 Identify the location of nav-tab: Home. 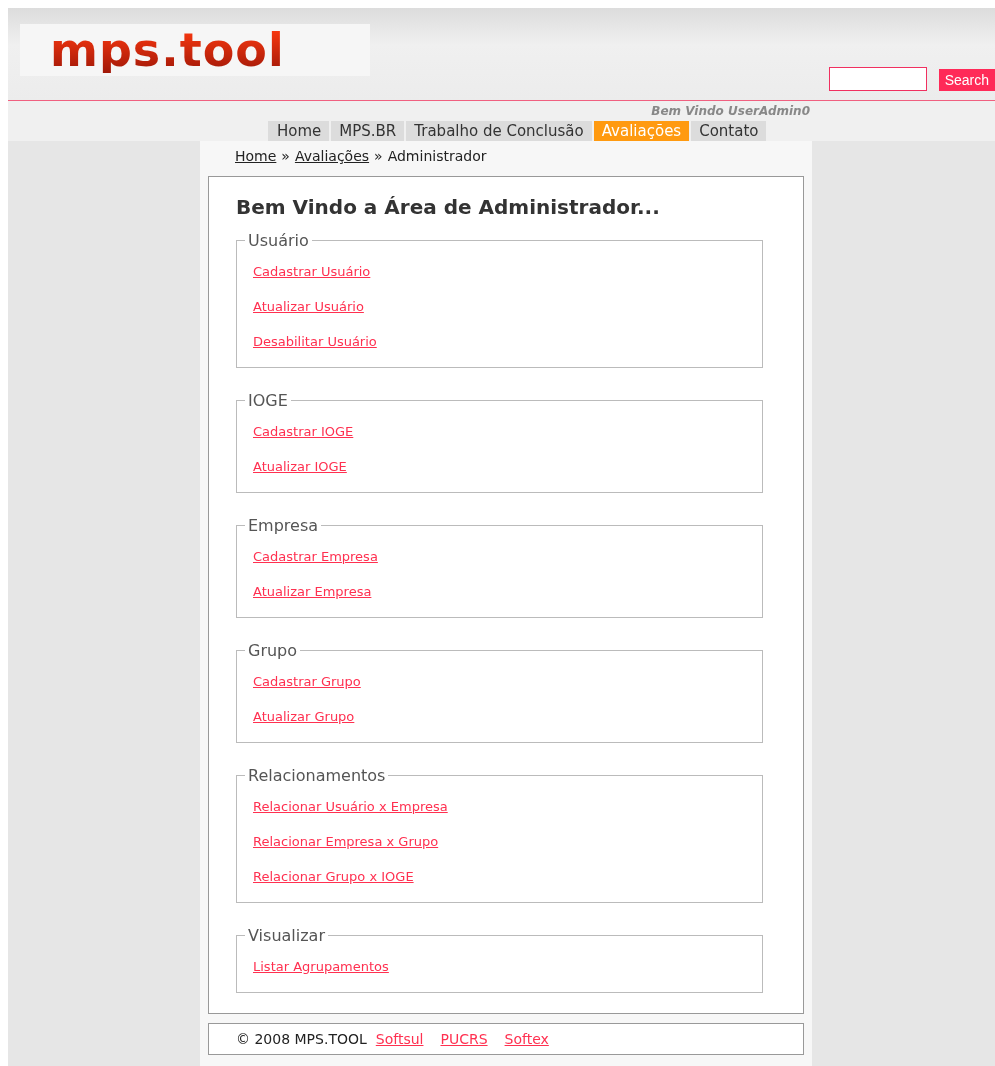
(299, 131).